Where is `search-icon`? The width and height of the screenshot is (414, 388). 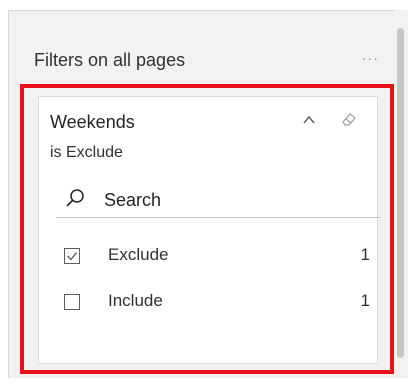 search-icon is located at coordinates (75, 198).